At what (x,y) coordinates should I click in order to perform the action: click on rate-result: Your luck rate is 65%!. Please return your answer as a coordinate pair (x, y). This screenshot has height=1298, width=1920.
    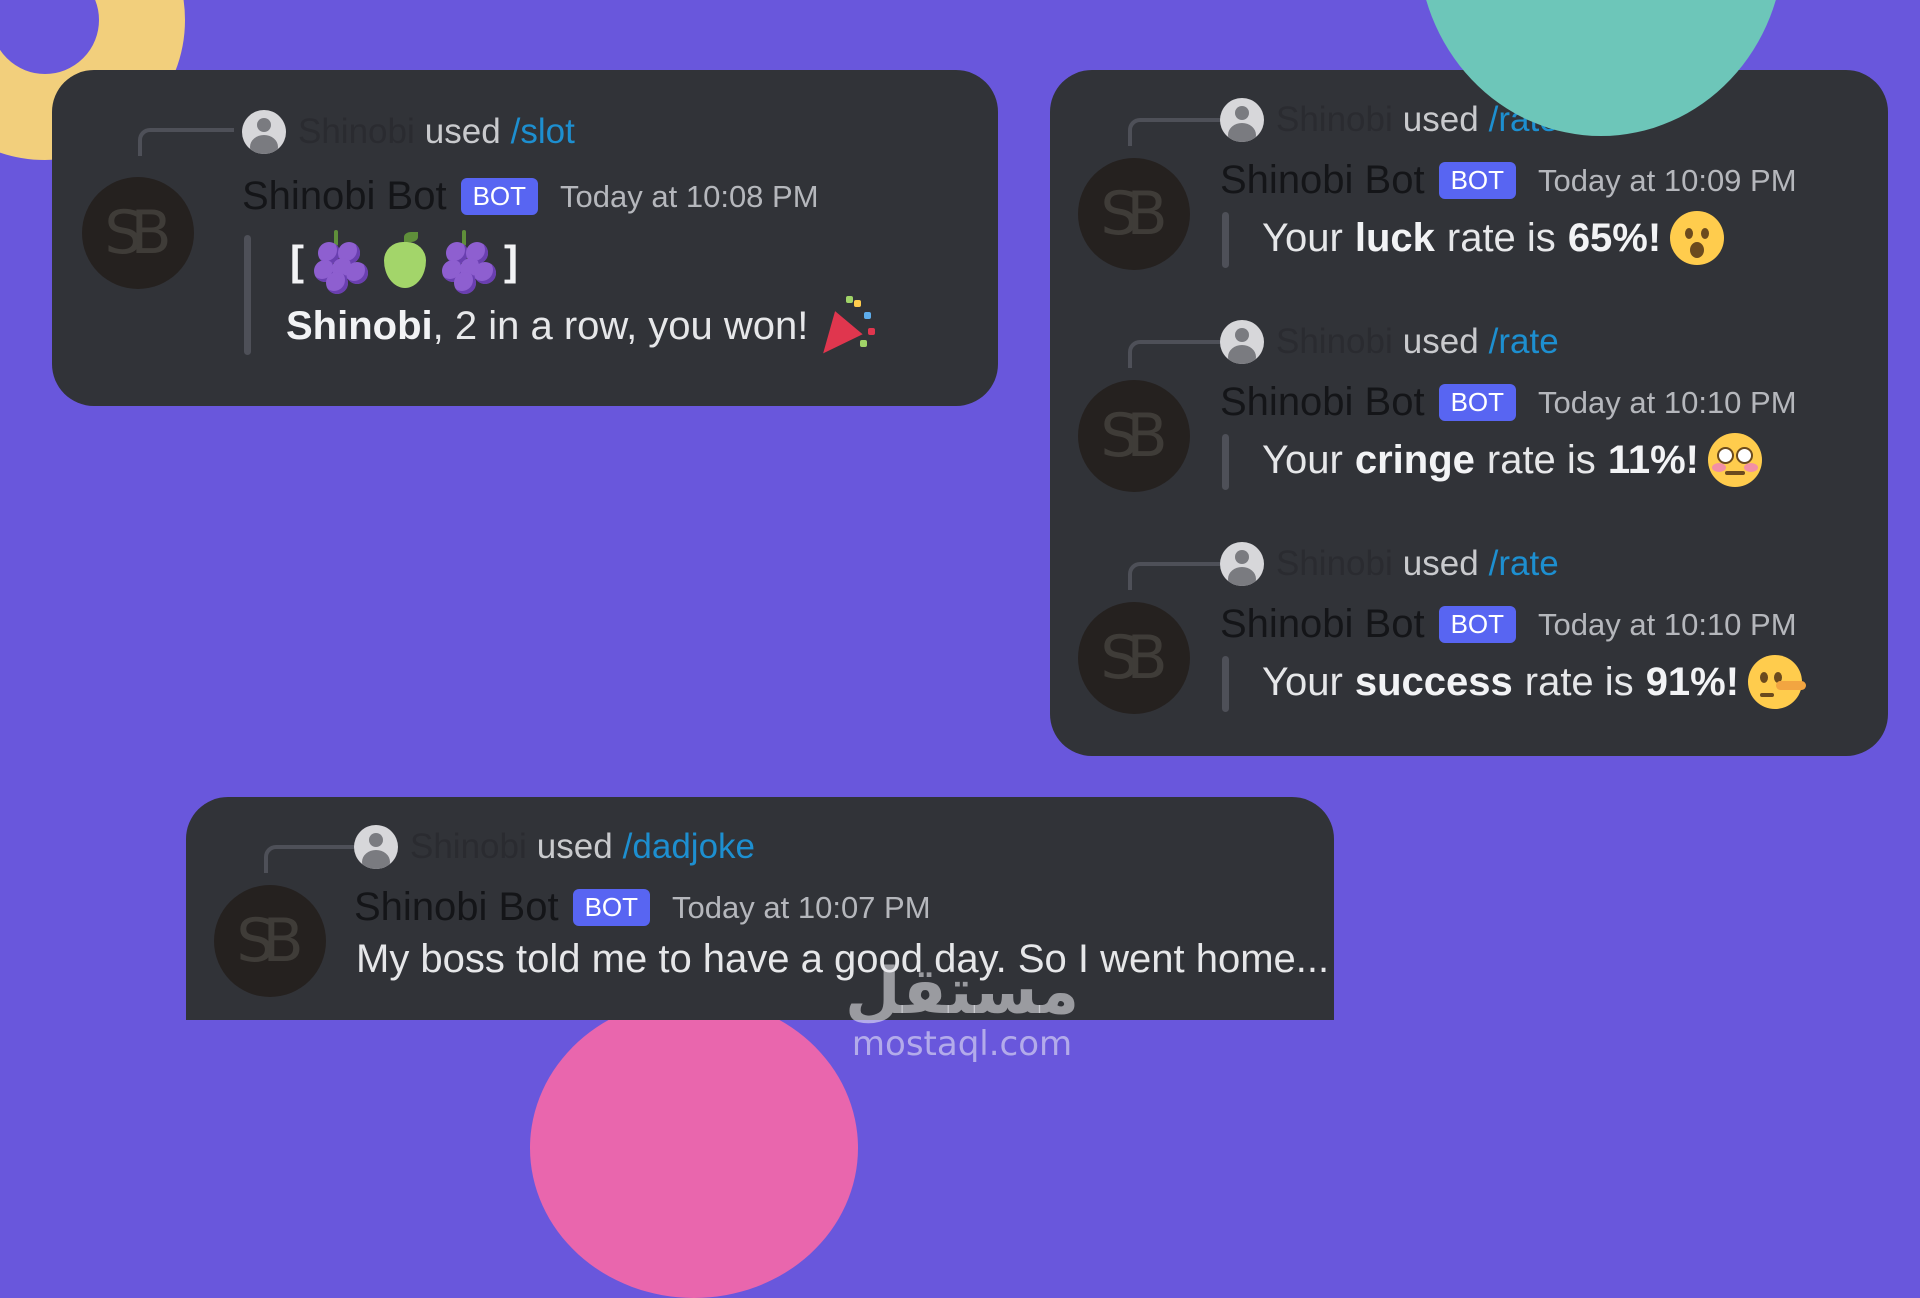
    Looking at the image, I should click on (1493, 238).